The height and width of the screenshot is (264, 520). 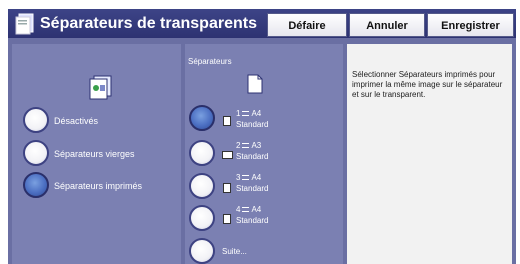 What do you see at coordinates (202, 153) in the screenshot?
I see `separator-2-radio` at bounding box center [202, 153].